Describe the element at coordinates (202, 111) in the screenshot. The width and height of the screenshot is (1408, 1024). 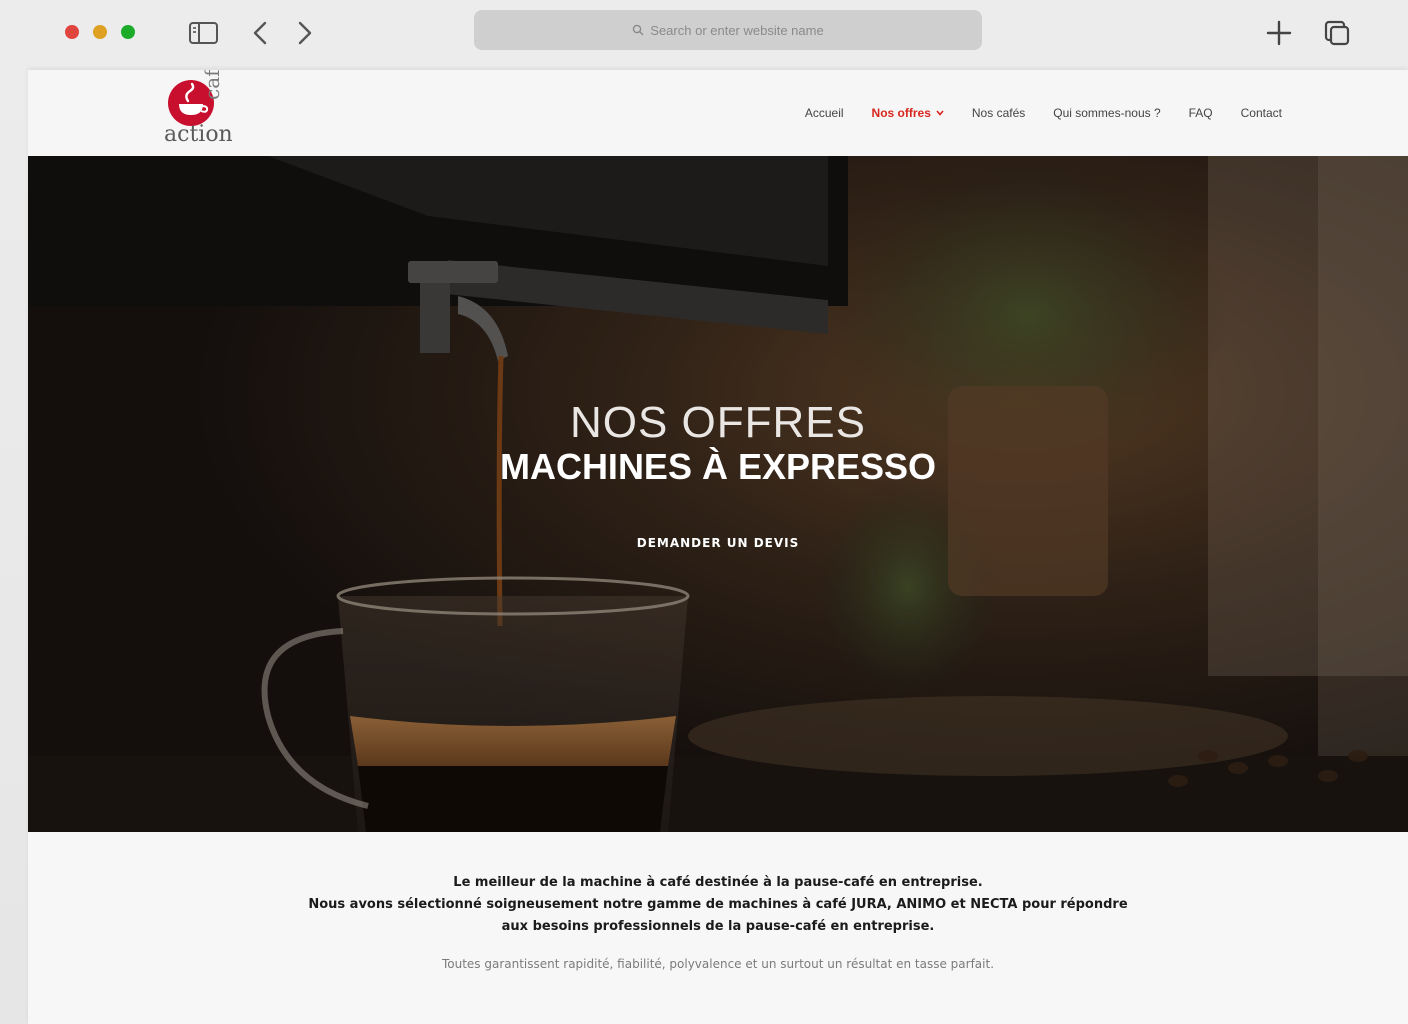
I see `site-logo: café action` at that location.